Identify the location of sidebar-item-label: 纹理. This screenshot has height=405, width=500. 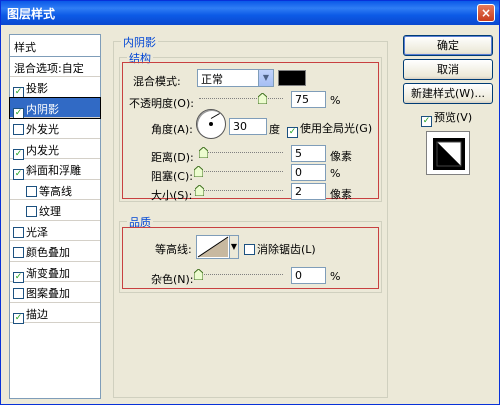
(50, 211).